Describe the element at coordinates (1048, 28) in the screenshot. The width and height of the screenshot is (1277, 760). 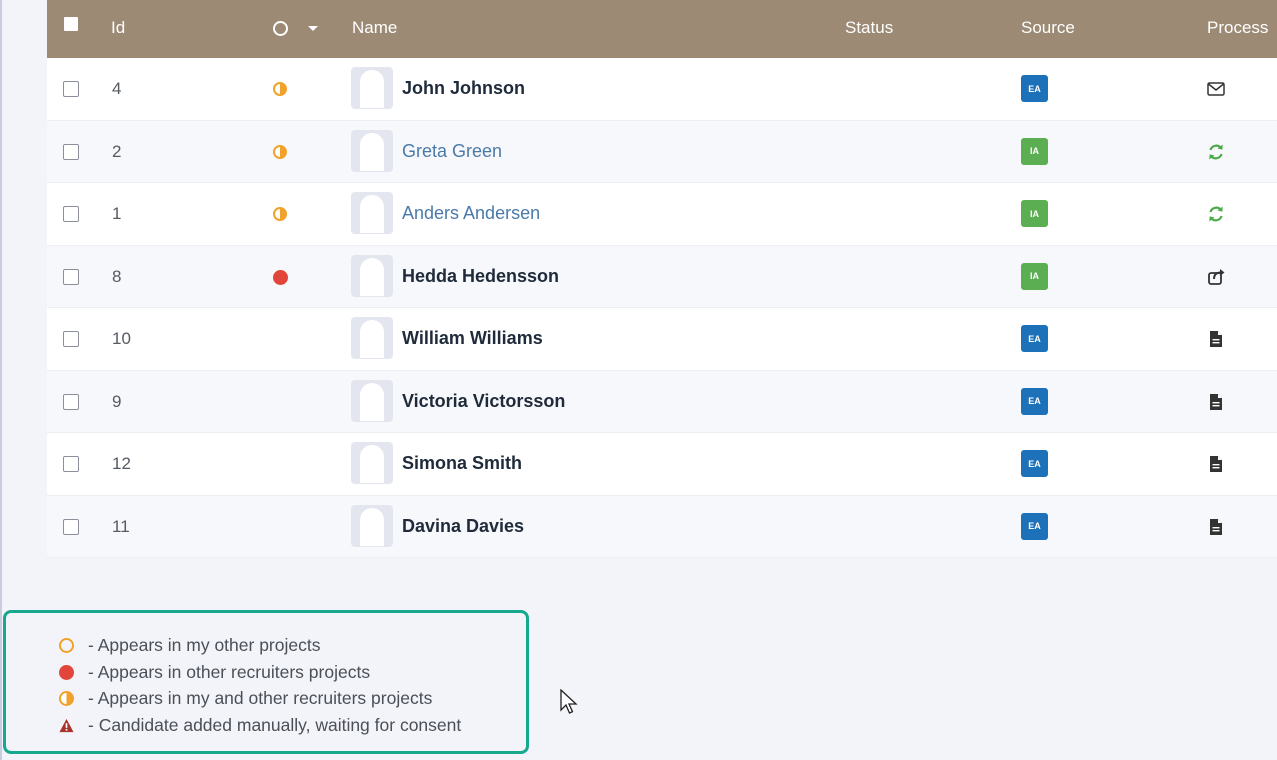
I see `column-header-source: Source` at that location.